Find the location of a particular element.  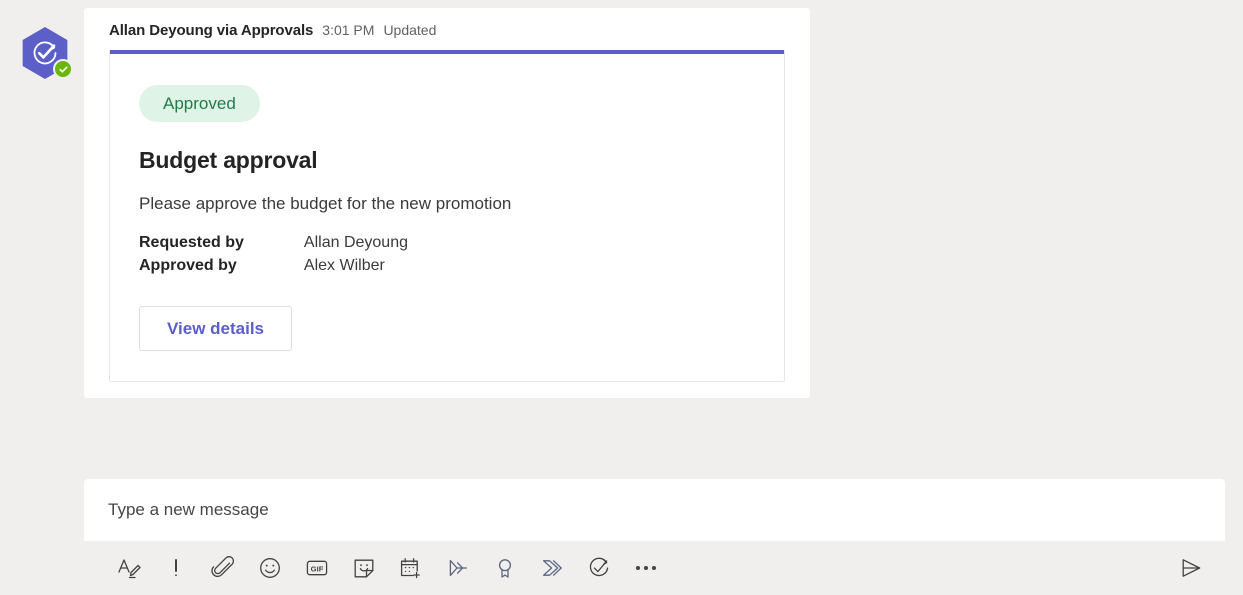

emoji-icon is located at coordinates (269, 568).